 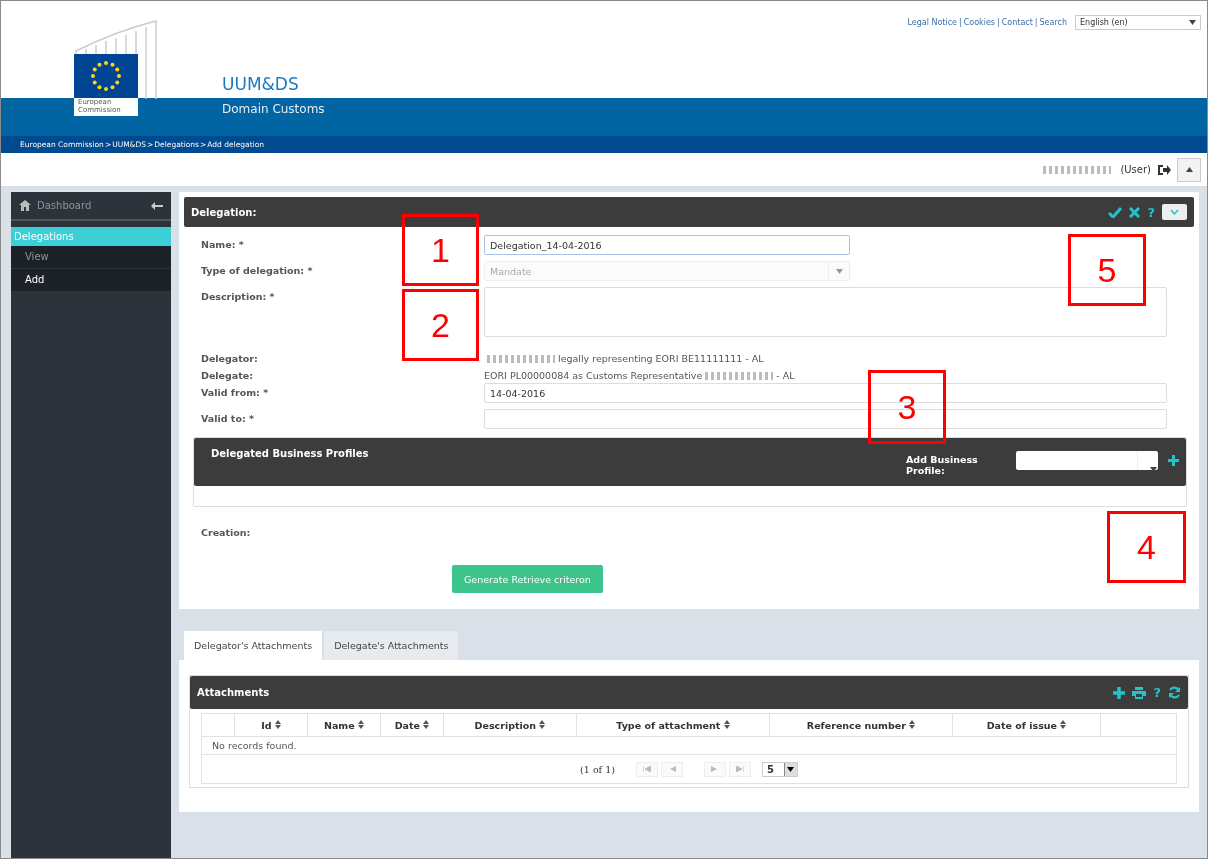 What do you see at coordinates (646, 769) in the screenshot?
I see `first-page-icon` at bounding box center [646, 769].